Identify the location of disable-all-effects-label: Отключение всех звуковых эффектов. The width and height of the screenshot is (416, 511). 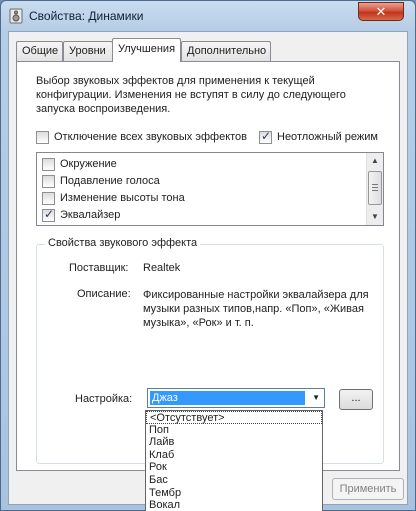
(150, 137).